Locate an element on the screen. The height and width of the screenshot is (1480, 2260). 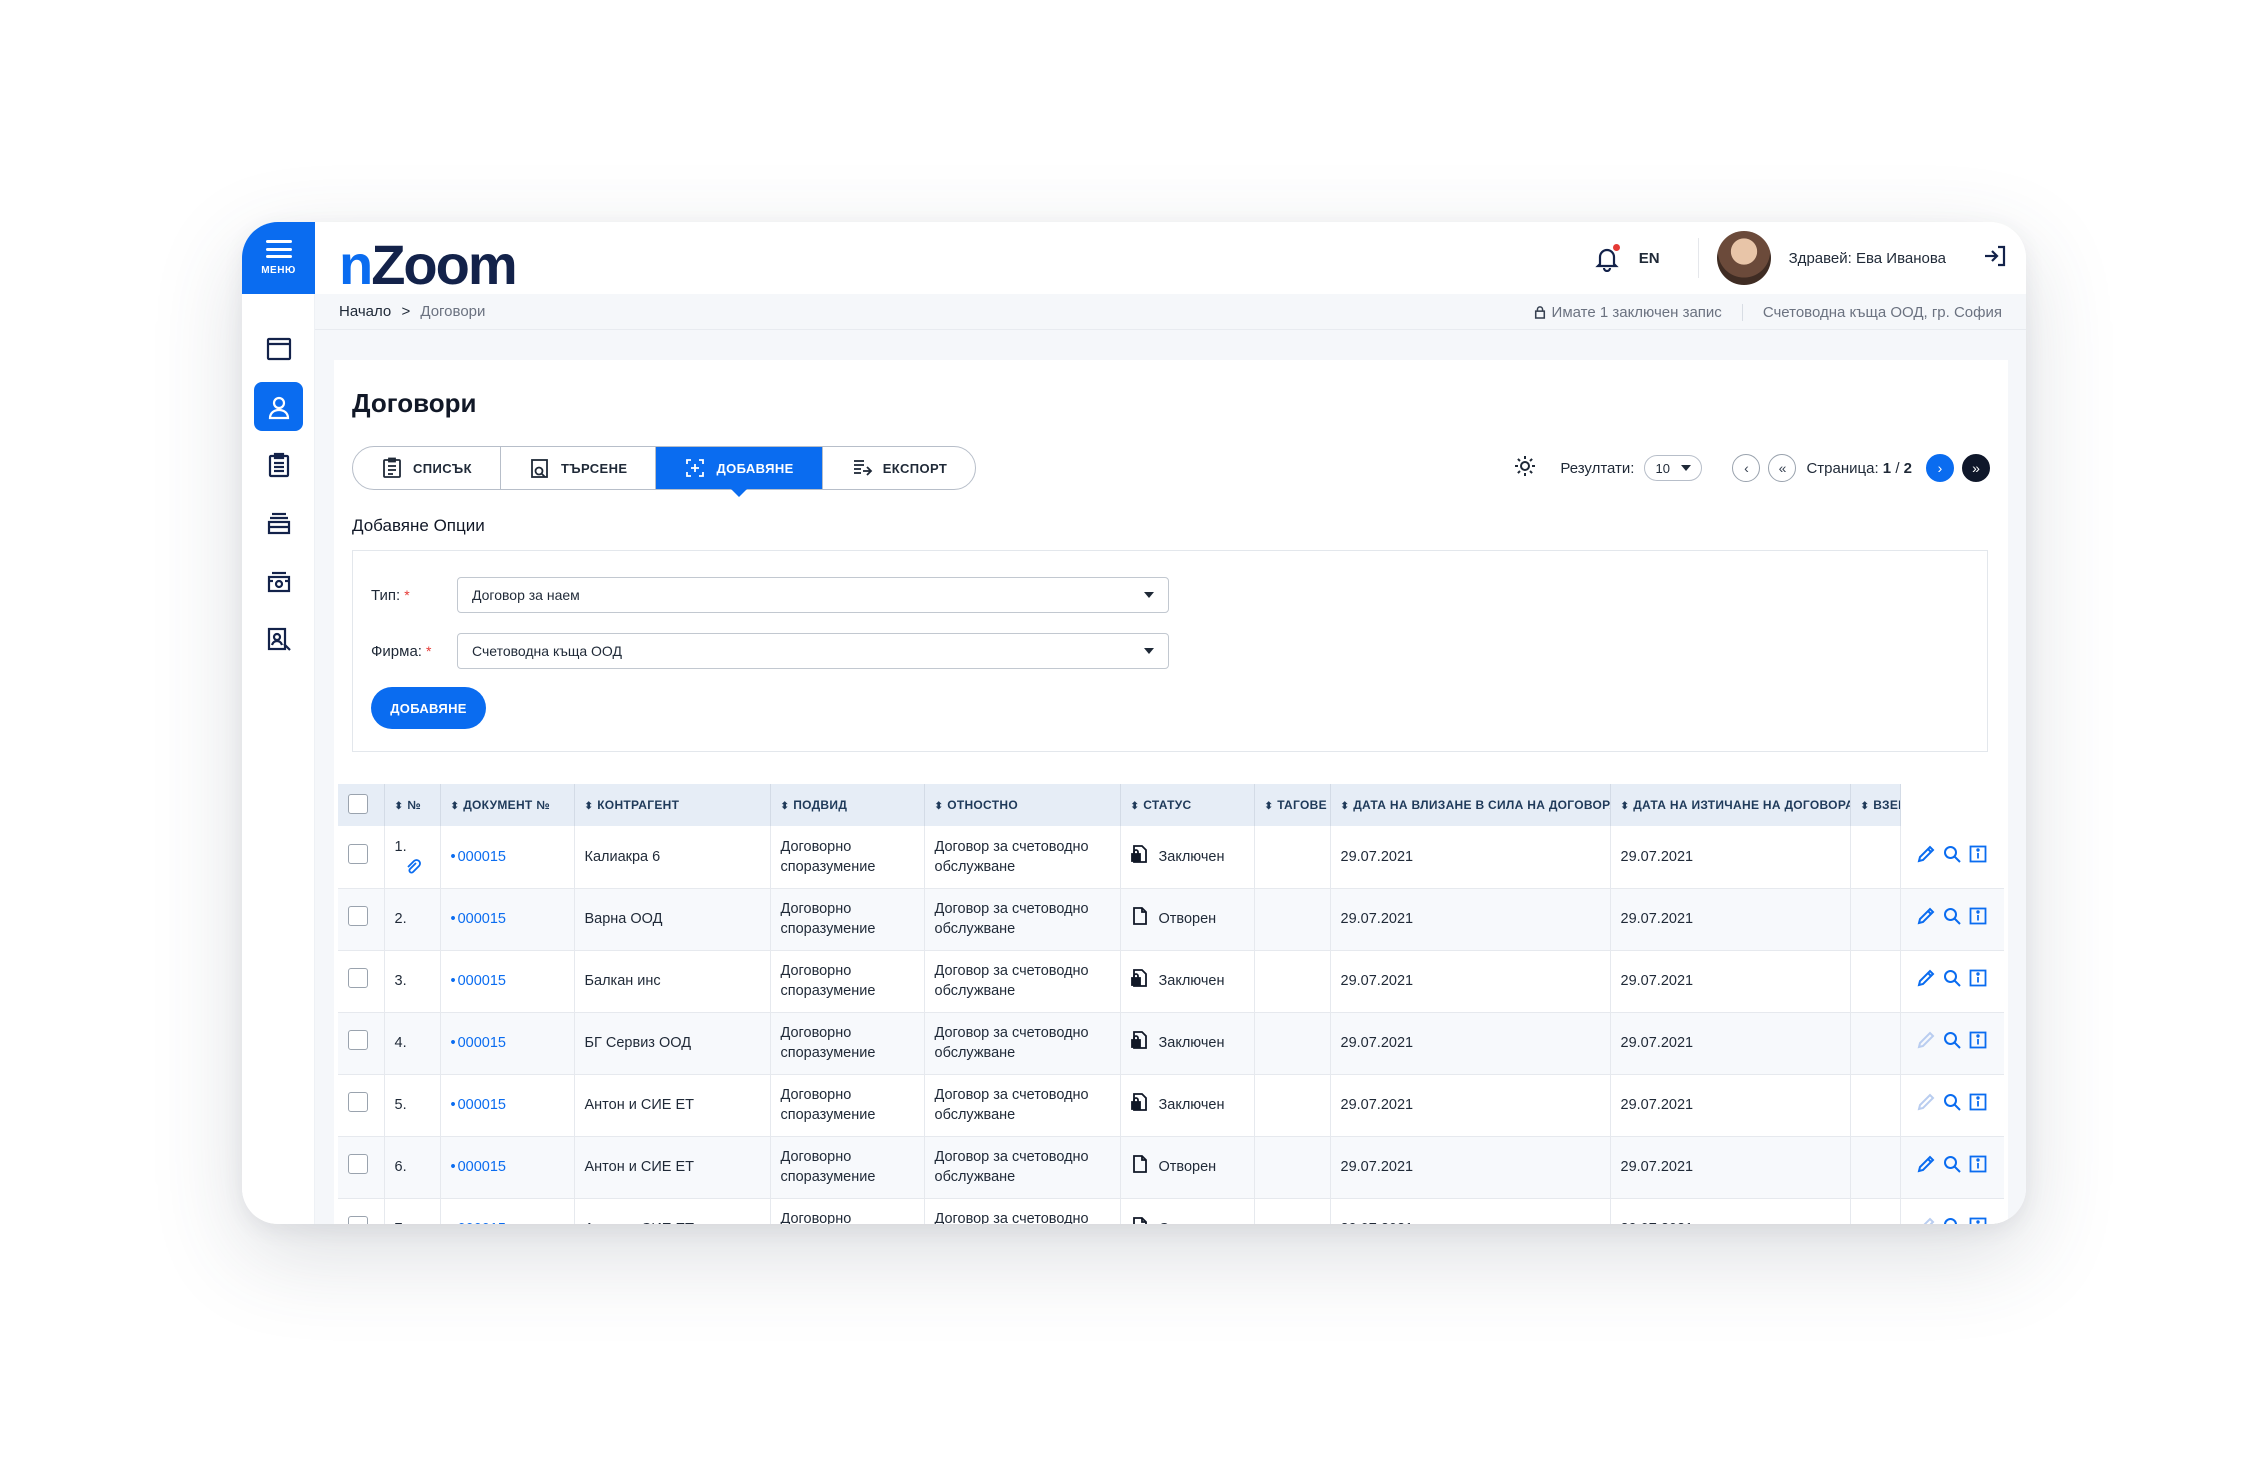
row-number-cell: 3. is located at coordinates (412, 981).